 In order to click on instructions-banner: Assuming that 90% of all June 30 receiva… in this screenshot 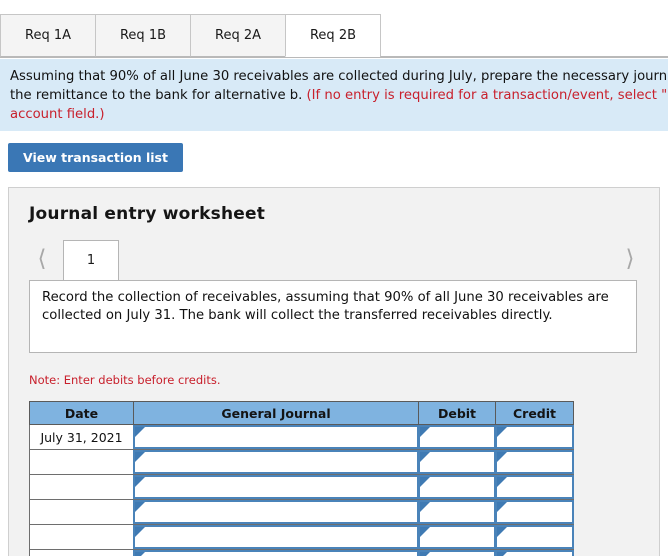, I will do `click(334, 95)`.